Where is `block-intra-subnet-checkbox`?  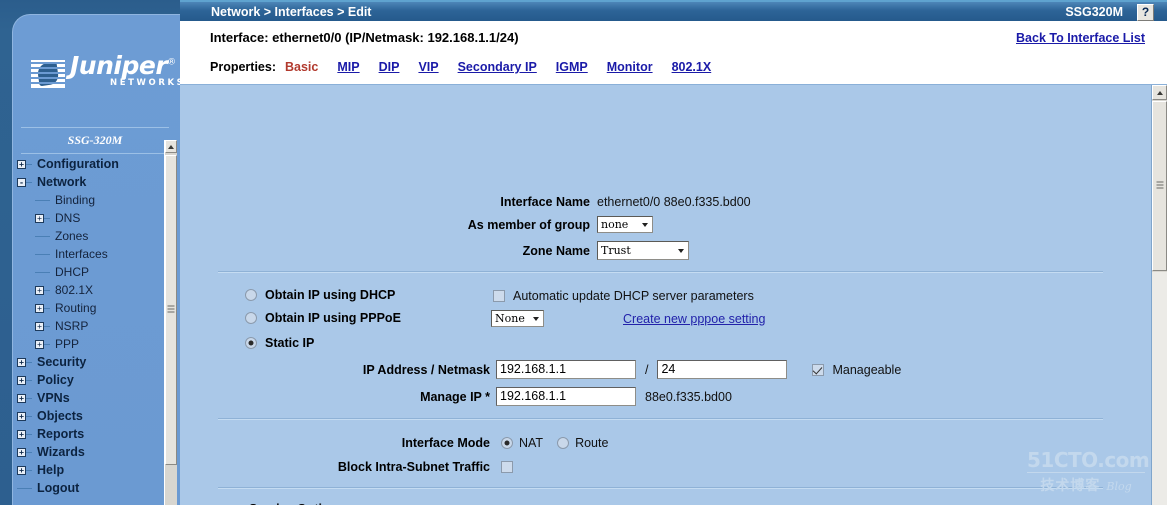
block-intra-subnet-checkbox is located at coordinates (507, 467).